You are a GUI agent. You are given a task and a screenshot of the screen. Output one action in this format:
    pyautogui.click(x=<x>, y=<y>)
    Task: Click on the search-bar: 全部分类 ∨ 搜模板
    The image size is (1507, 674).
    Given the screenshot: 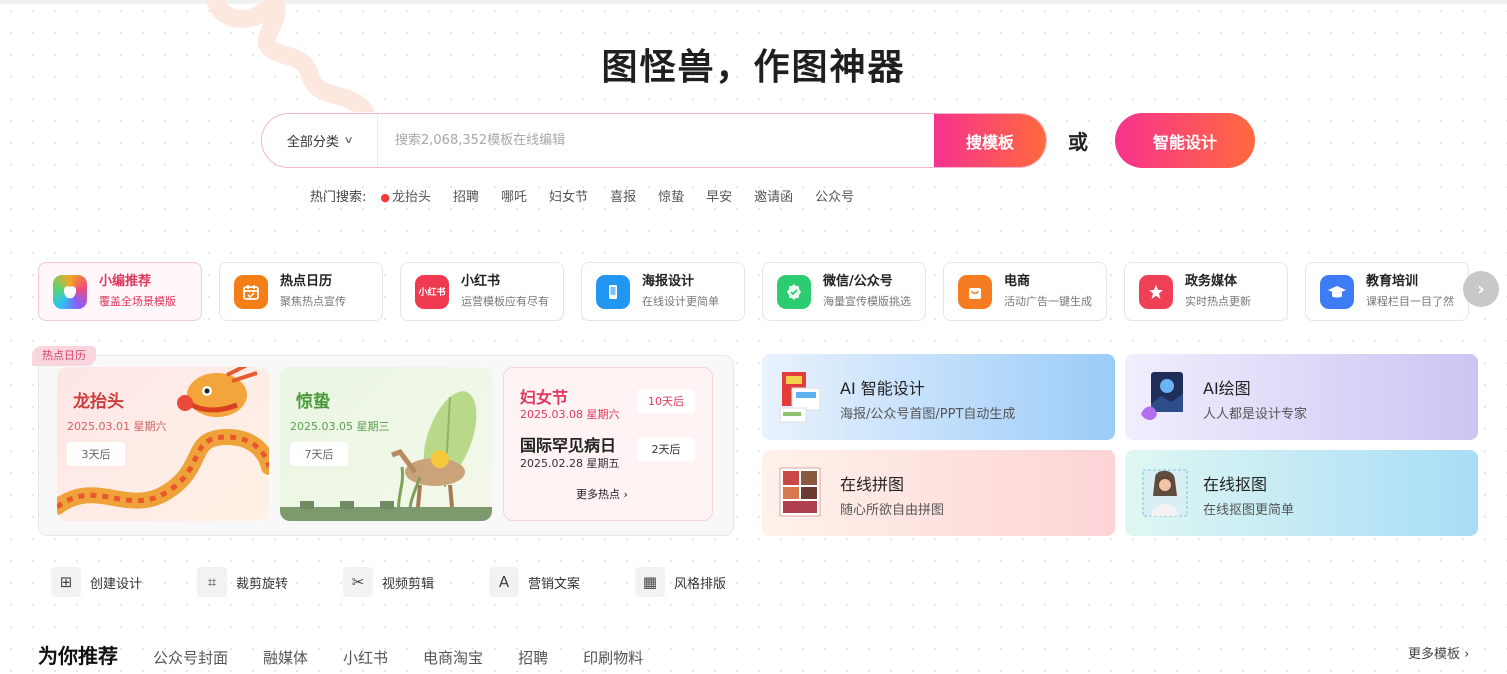 What is the action you would take?
    pyautogui.click(x=654, y=140)
    